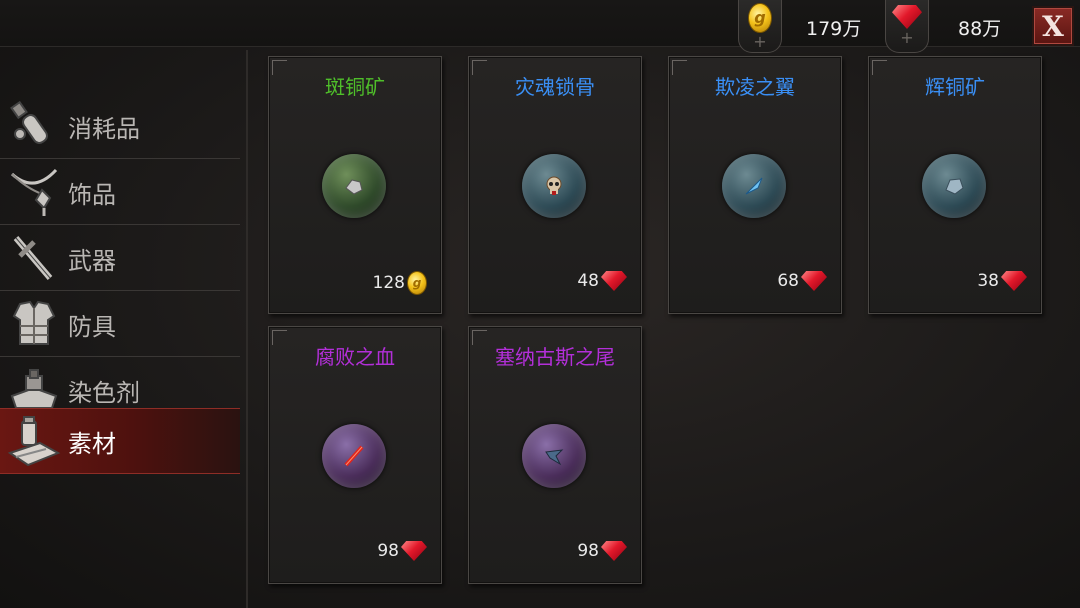 Image resolution: width=1080 pixels, height=608 pixels. What do you see at coordinates (120, 441) in the screenshot?
I see `sidebar-item-materials: 素材` at bounding box center [120, 441].